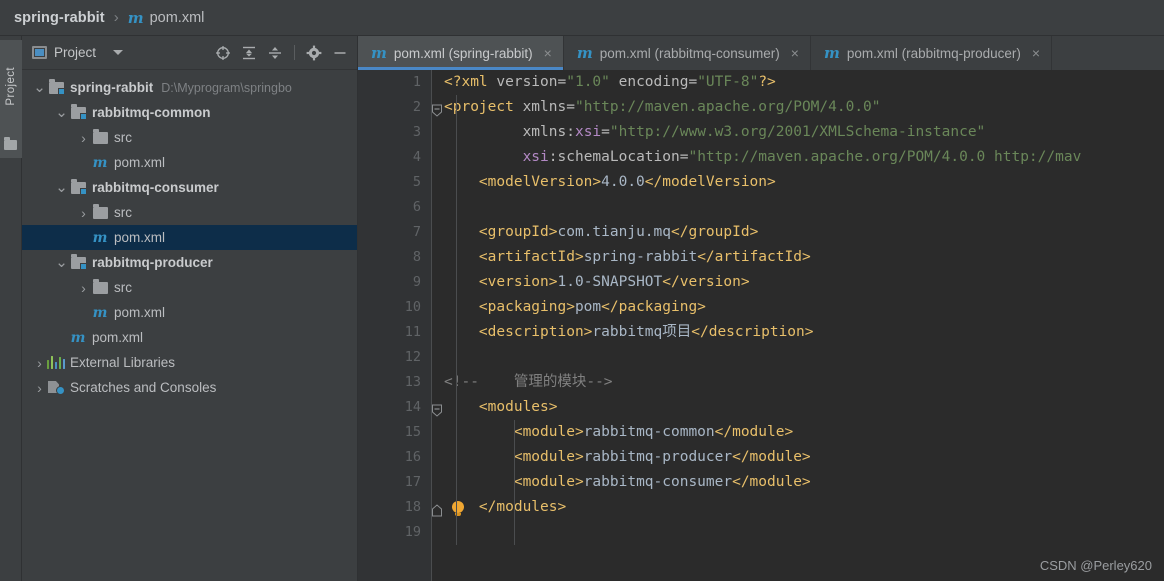 The height and width of the screenshot is (581, 1164). Describe the element at coordinates (804, 432) in the screenshot. I see `code-line: <module>rabbitmq-common</module>` at that location.